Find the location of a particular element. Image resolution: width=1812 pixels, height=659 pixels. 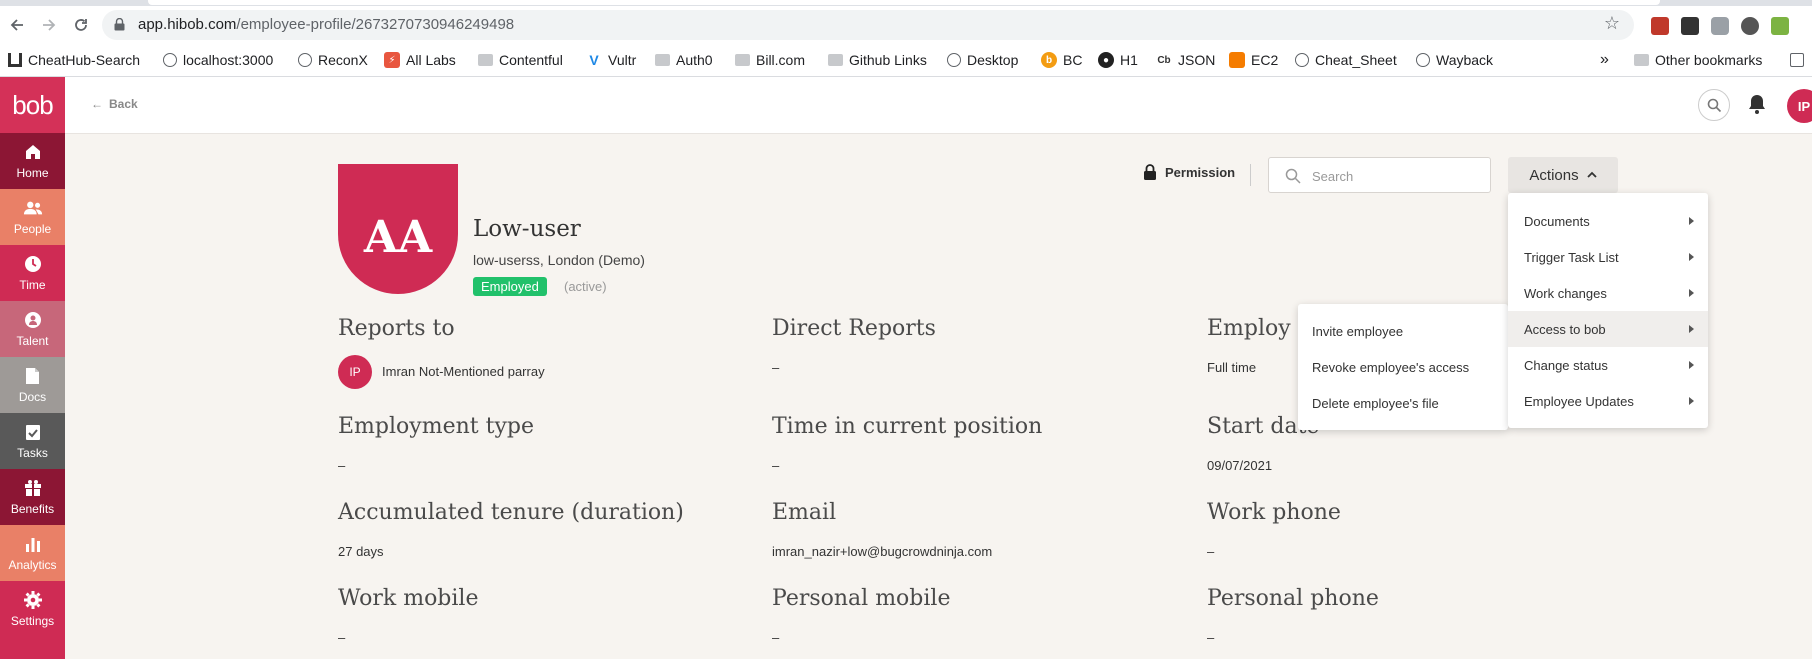

employee-name: Low-user is located at coordinates (527, 229).